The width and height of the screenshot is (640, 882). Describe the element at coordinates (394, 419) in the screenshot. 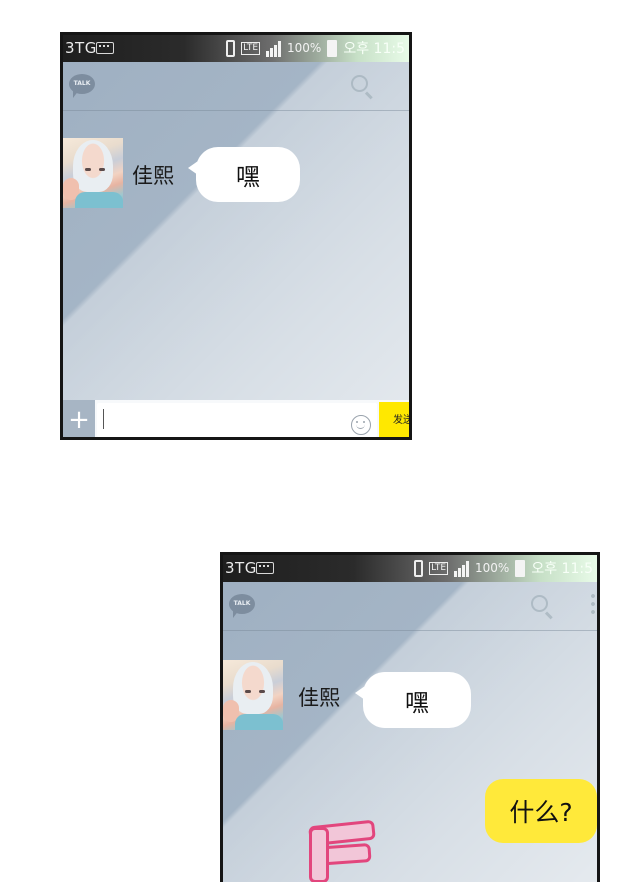

I see `send-button: 发送` at that location.